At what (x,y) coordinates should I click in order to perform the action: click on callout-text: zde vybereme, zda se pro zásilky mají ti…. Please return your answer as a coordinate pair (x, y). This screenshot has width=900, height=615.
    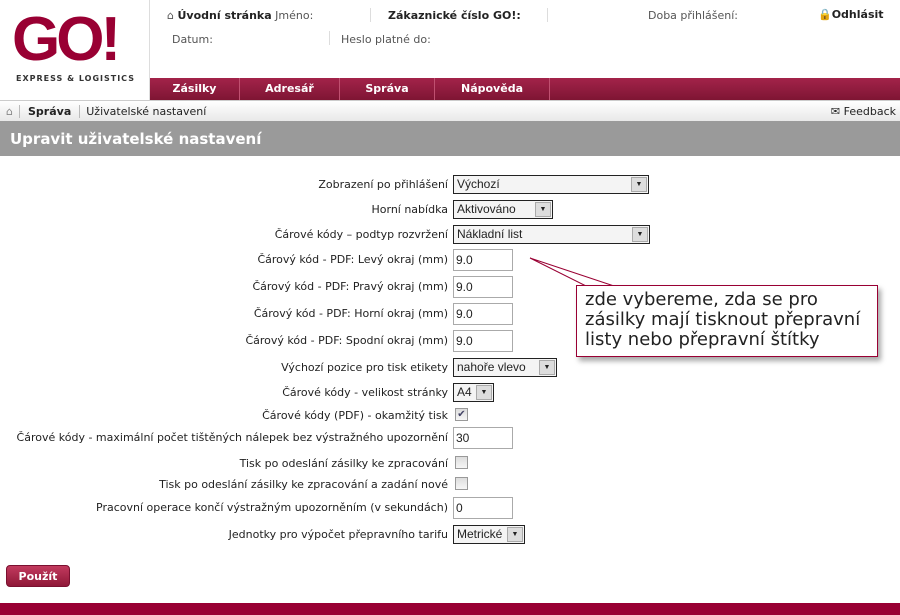
    Looking at the image, I should click on (723, 319).